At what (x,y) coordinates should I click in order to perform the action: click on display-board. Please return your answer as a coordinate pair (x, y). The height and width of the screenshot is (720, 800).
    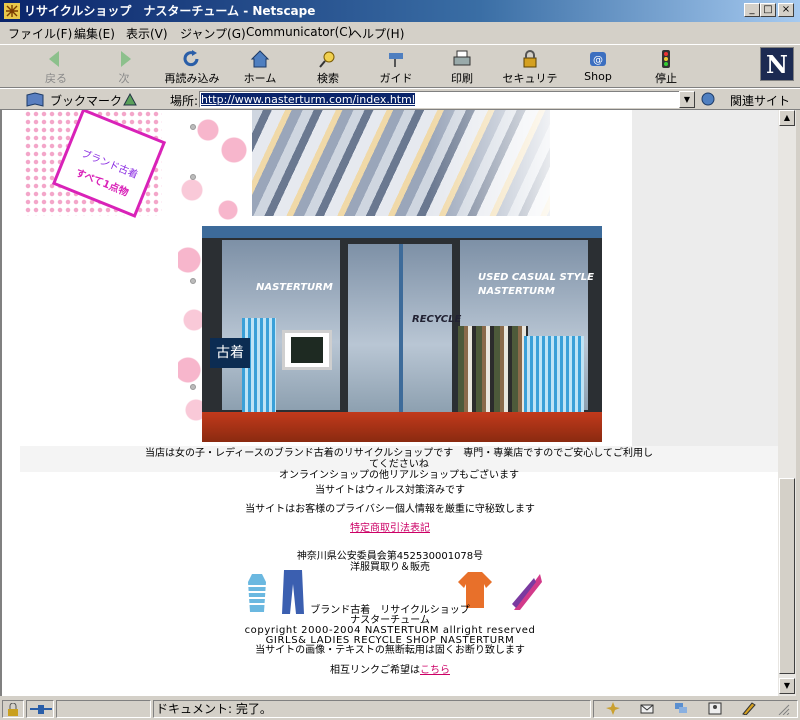
    Looking at the image, I should click on (307, 350).